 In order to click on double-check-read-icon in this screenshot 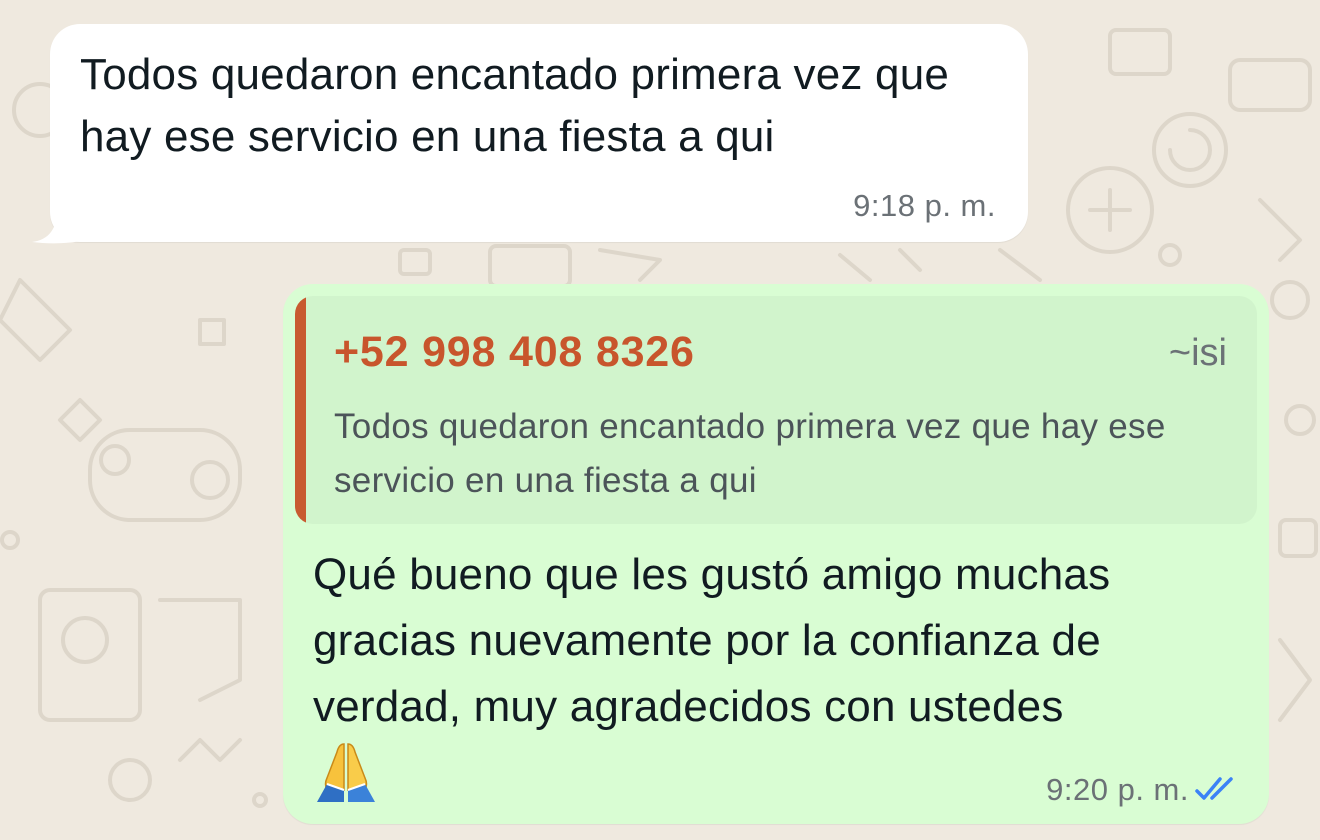, I will do `click(1214, 788)`.